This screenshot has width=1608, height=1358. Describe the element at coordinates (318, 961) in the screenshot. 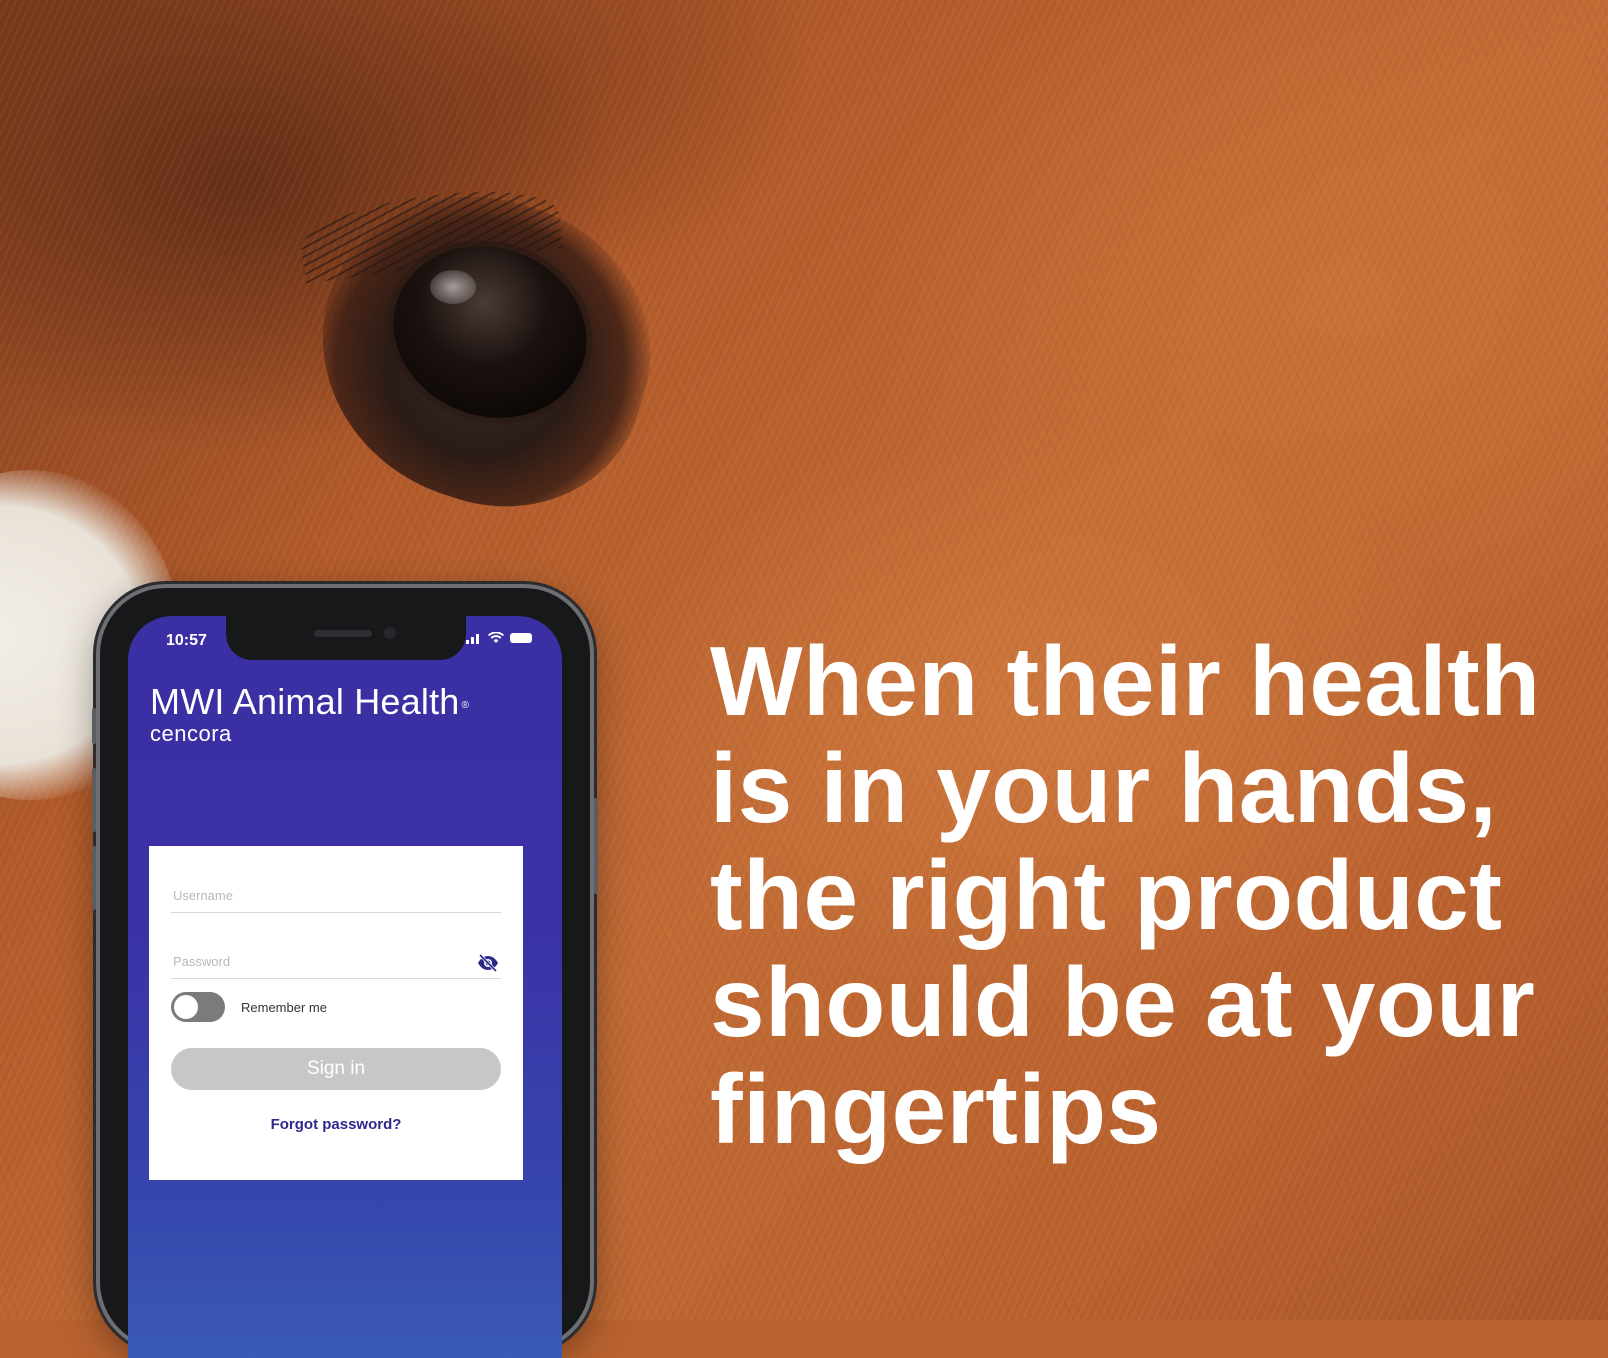

I see `password-input` at that location.